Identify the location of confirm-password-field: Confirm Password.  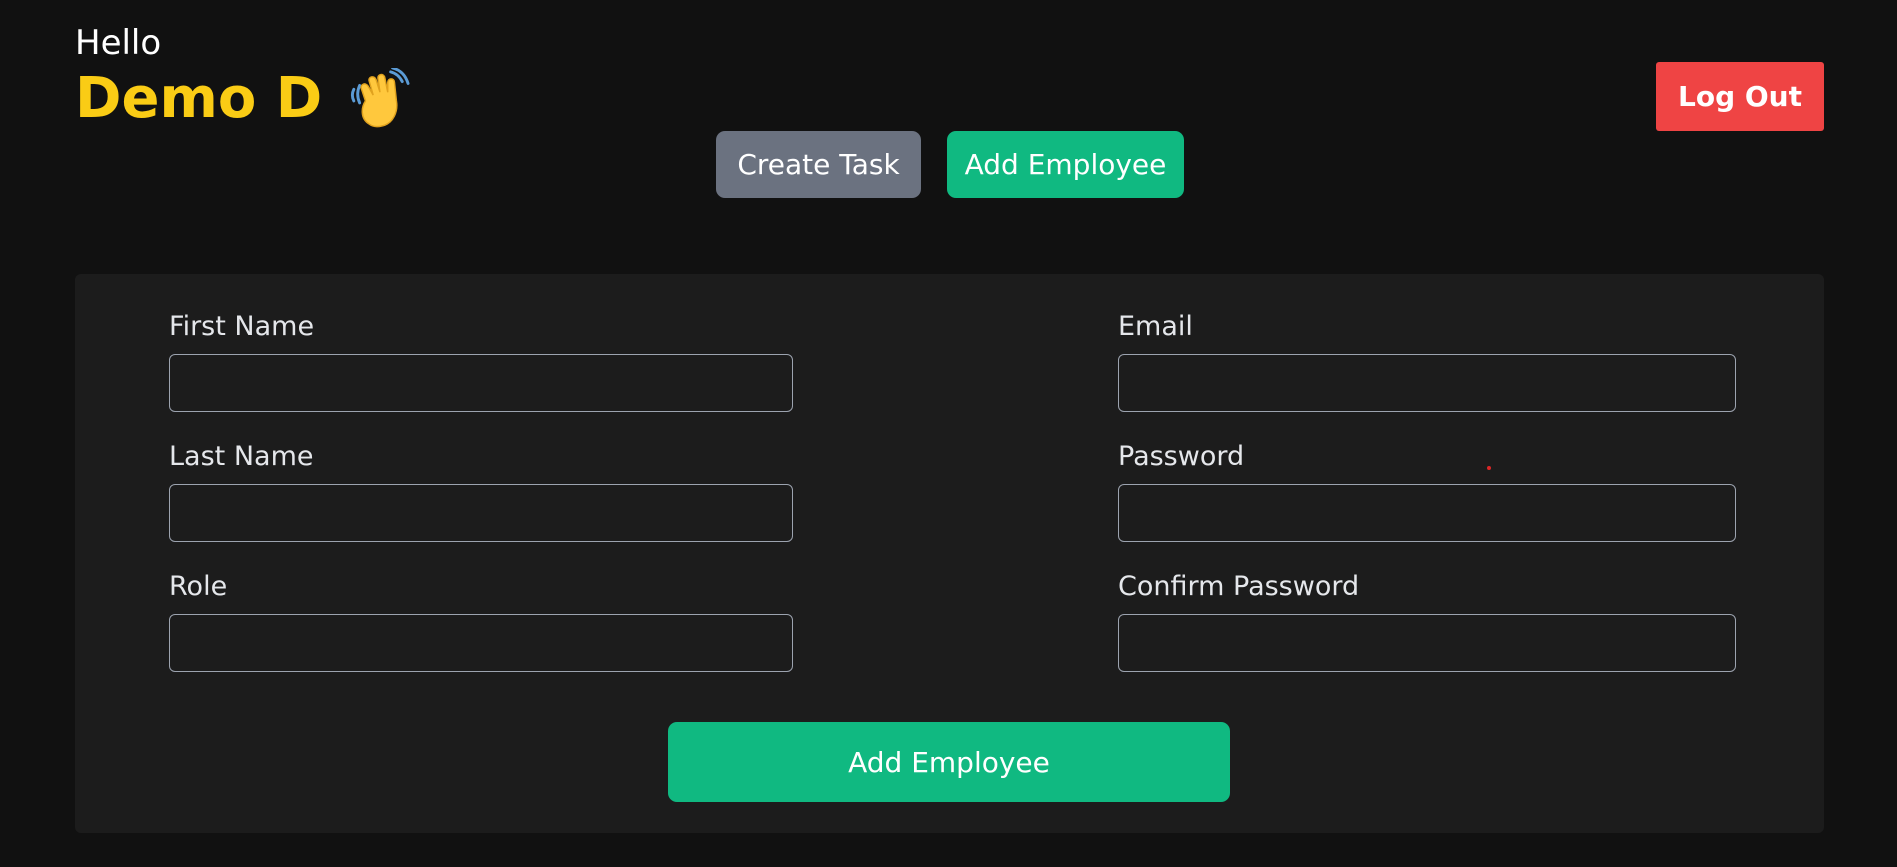
(1427, 621).